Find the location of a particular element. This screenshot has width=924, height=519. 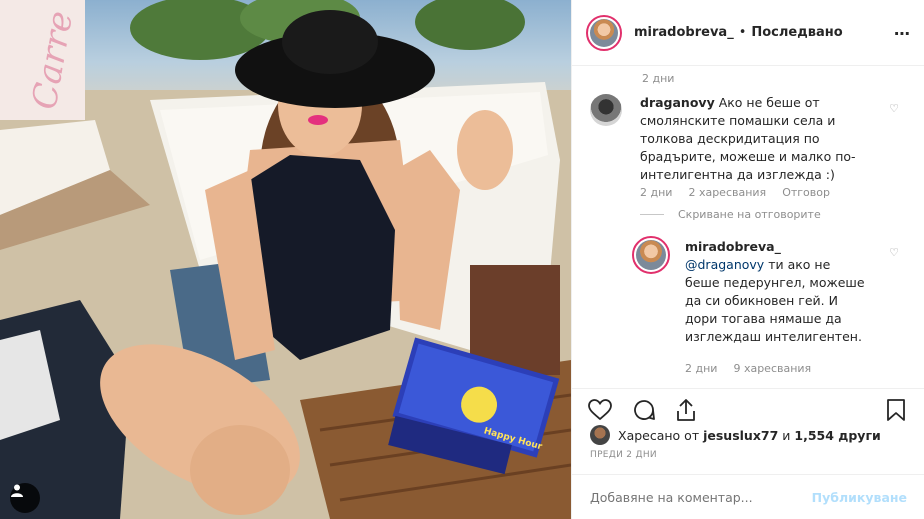

reply-likes: 9 харесвания is located at coordinates (772, 368).